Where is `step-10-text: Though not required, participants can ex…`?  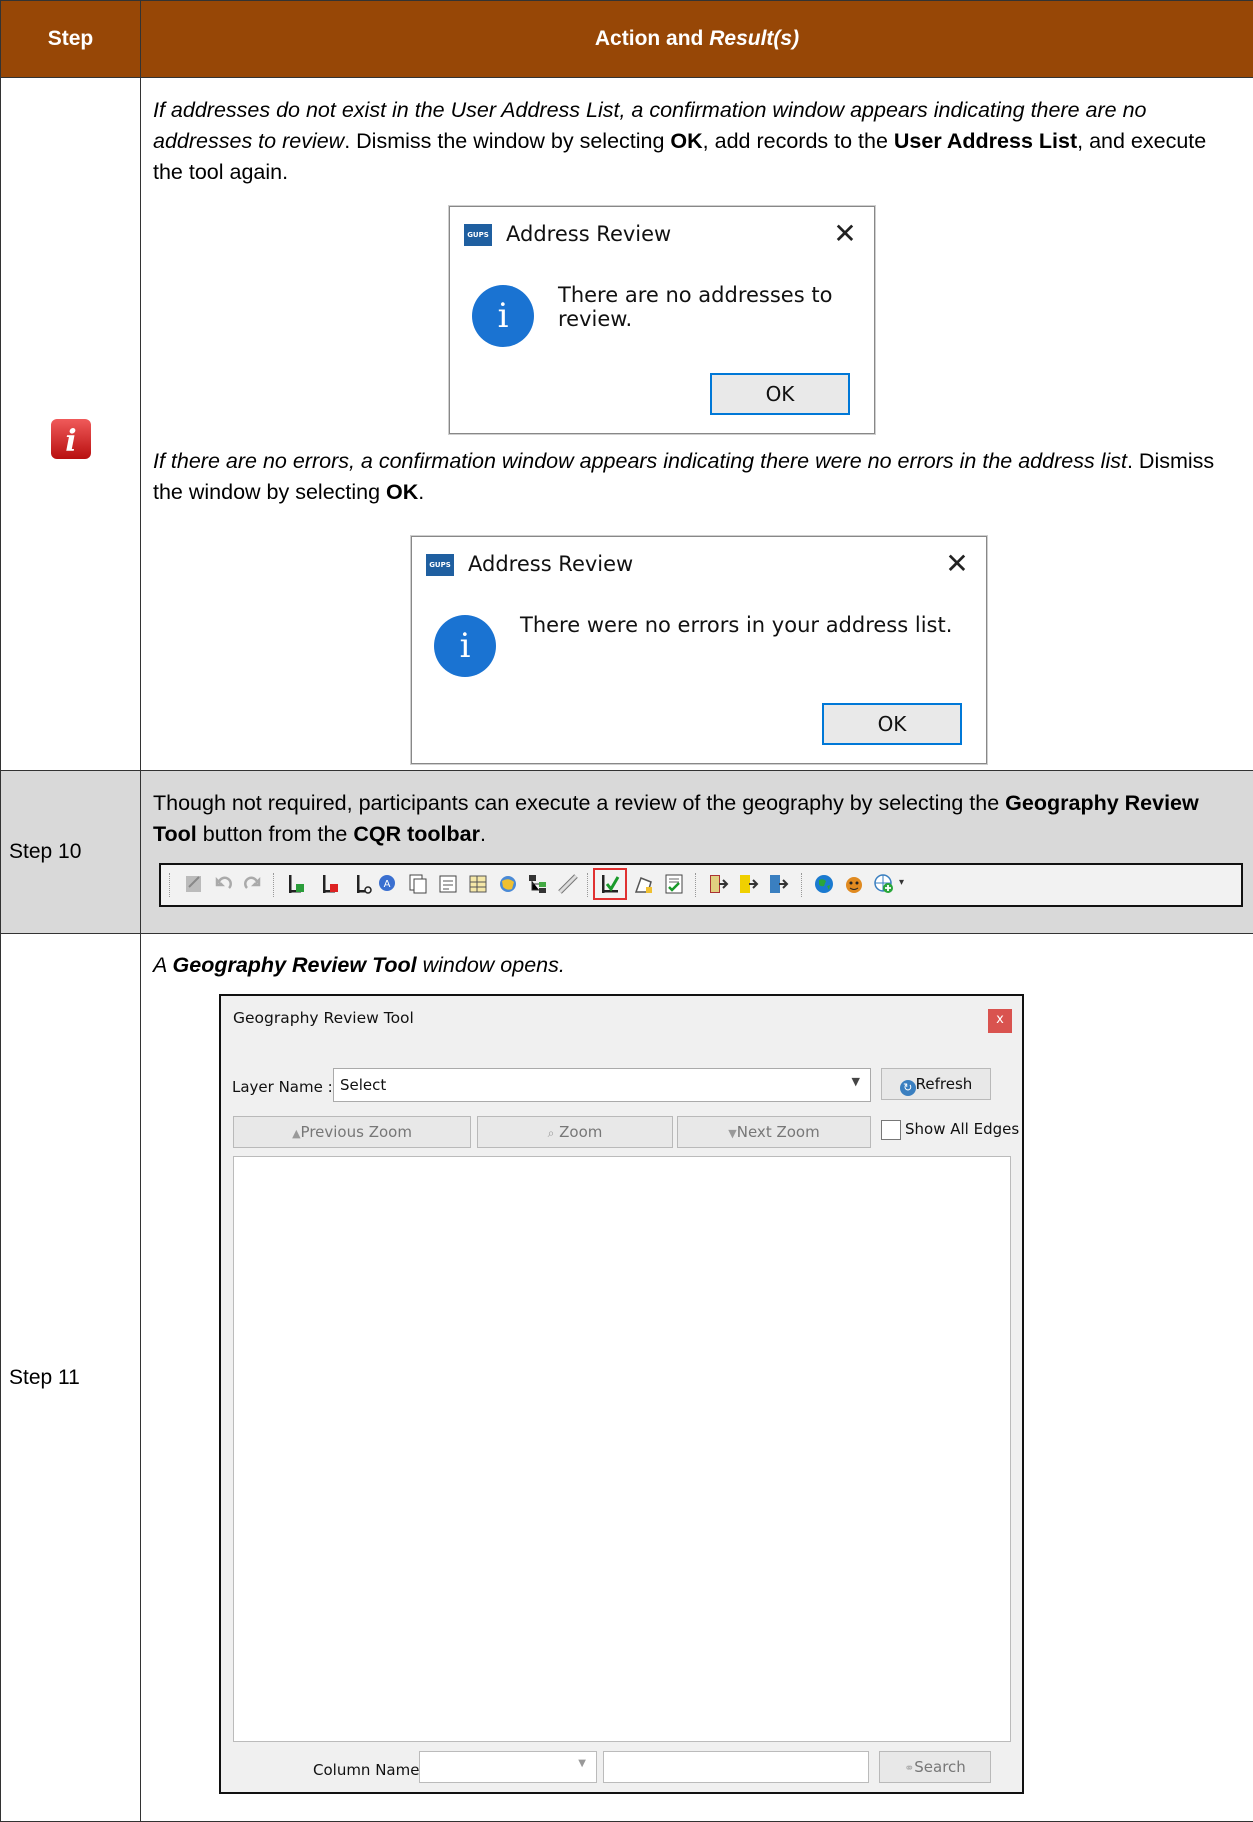 step-10-text: Though not required, participants can ex… is located at coordinates (696, 819).